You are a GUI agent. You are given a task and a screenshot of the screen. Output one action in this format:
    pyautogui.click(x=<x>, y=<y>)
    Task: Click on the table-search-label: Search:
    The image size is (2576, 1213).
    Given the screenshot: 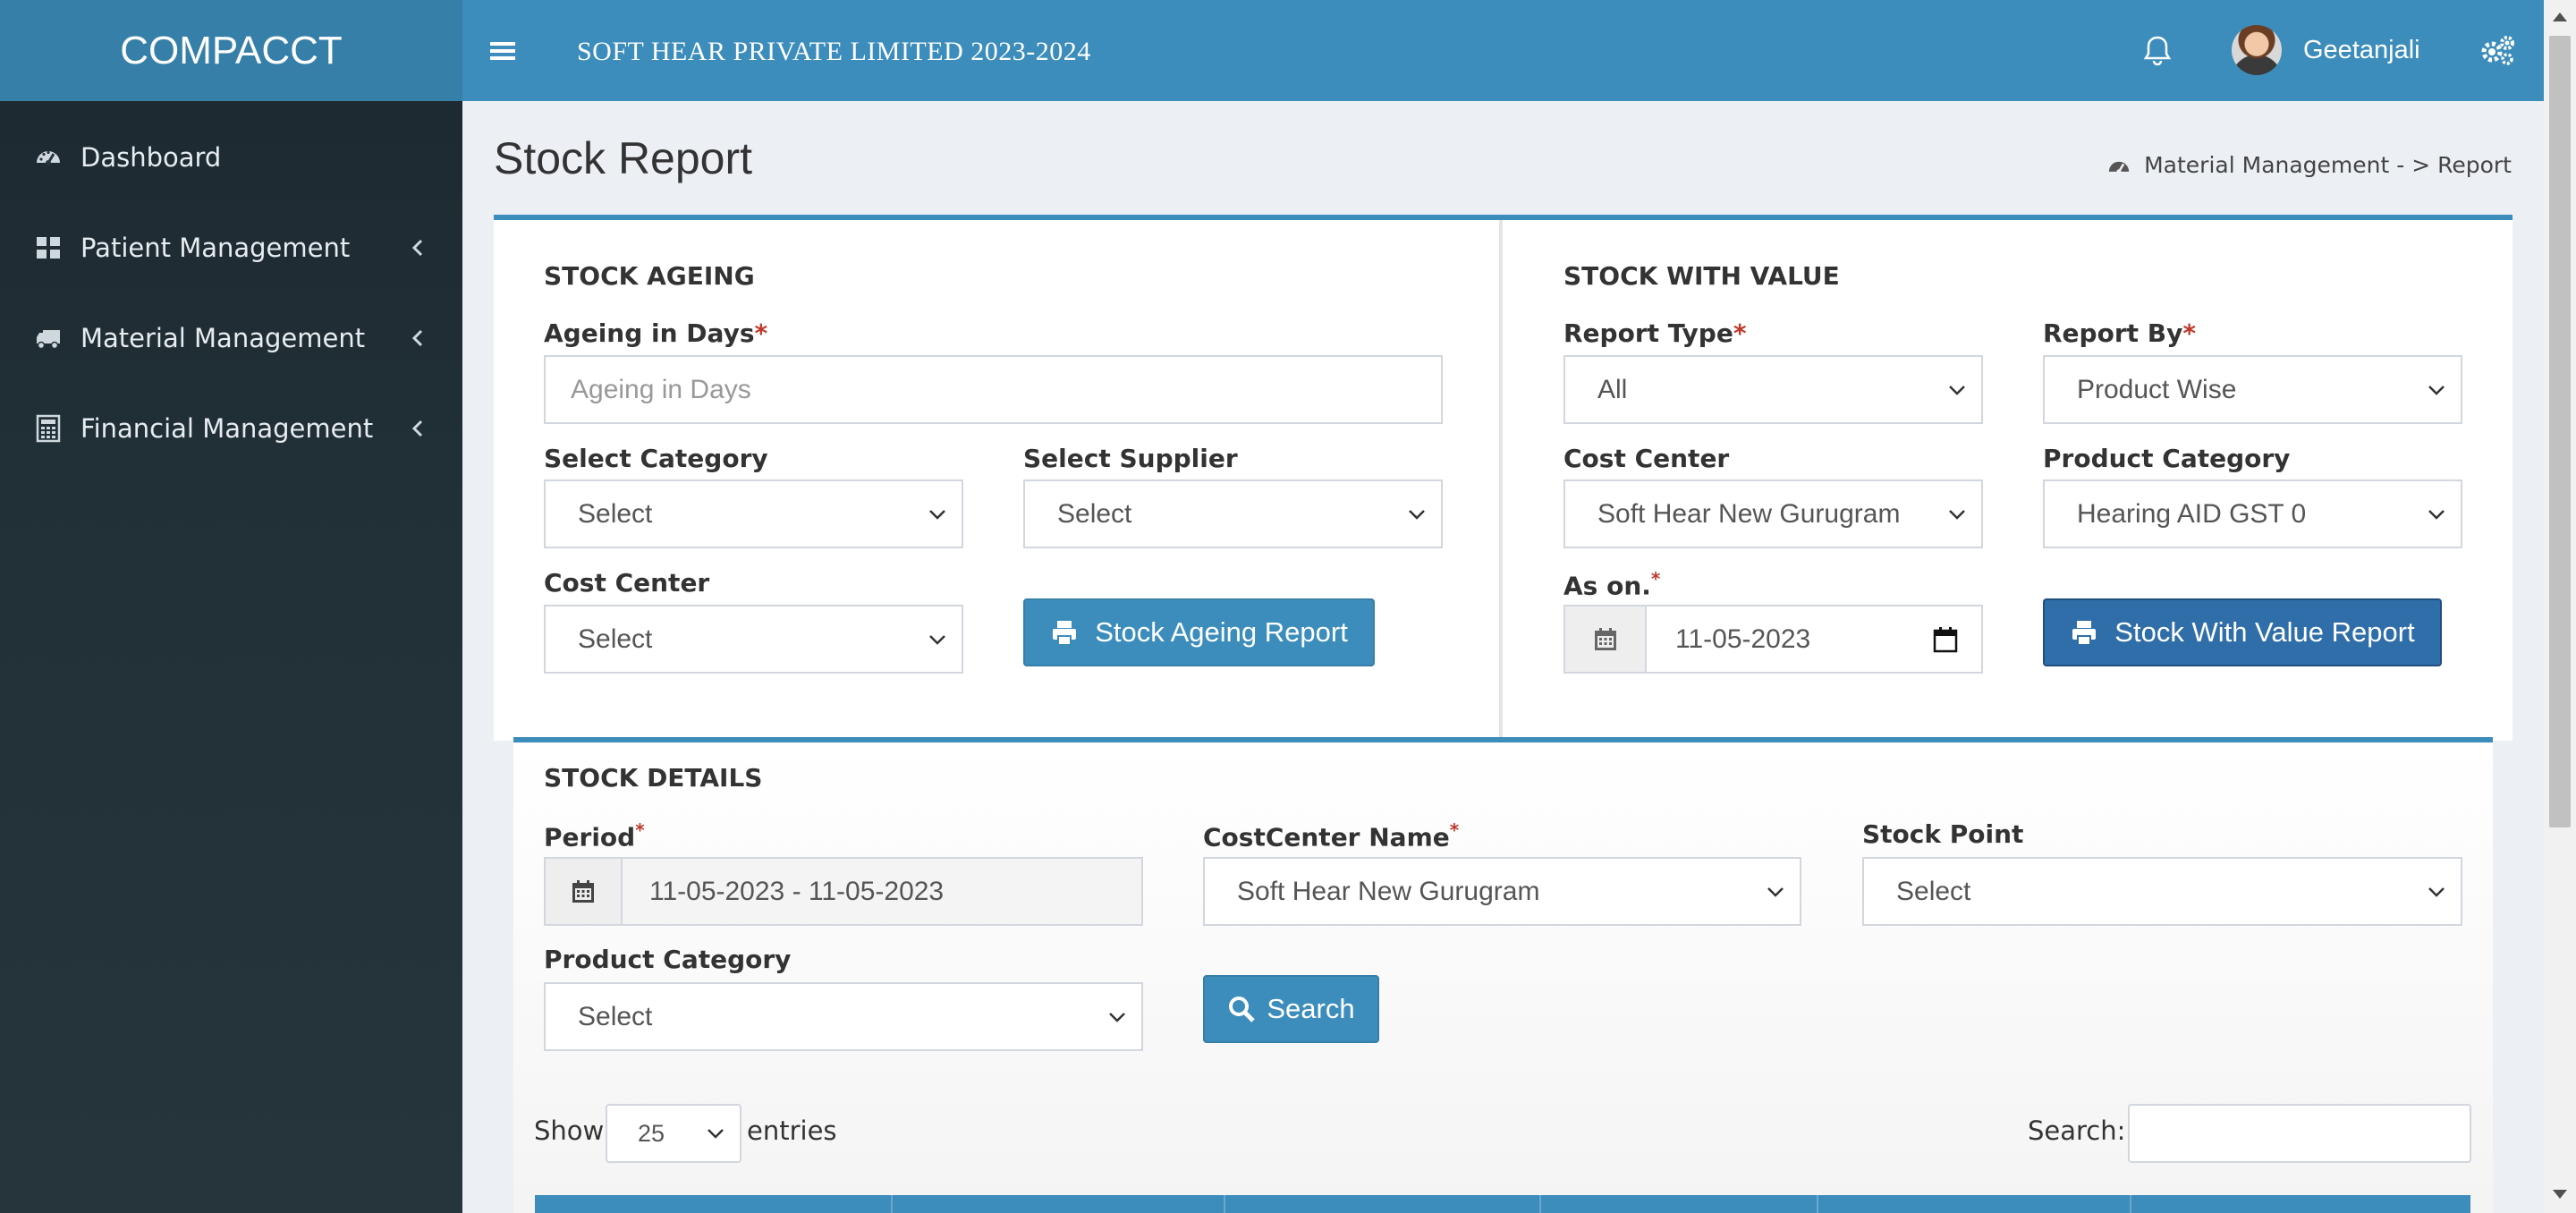 What is the action you would take?
    pyautogui.click(x=2077, y=1130)
    